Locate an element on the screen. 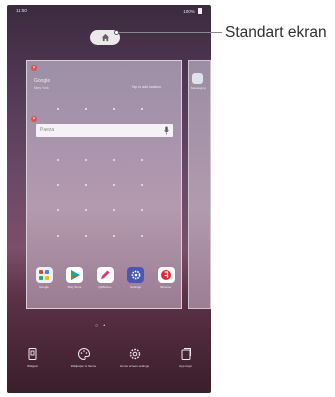  app-settings: Settings is located at coordinates (136, 278).